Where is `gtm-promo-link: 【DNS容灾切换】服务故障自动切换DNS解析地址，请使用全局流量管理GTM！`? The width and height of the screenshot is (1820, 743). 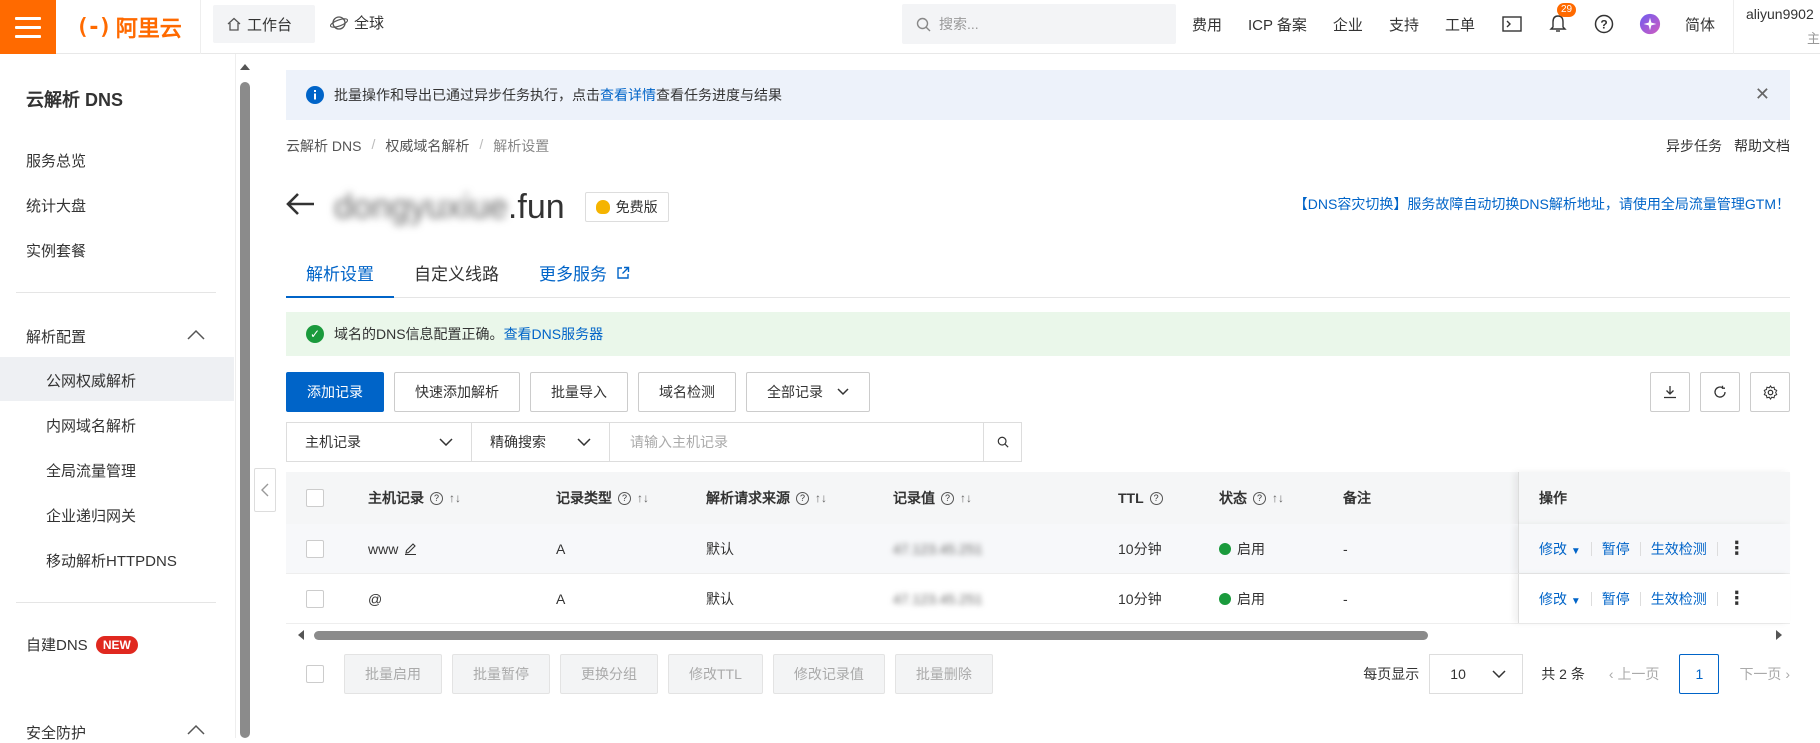
gtm-promo-link: 【DNS容灾切换】服务故障自动切换DNS解析地址，请使用全局流量管理GTM！ is located at coordinates (1542, 204).